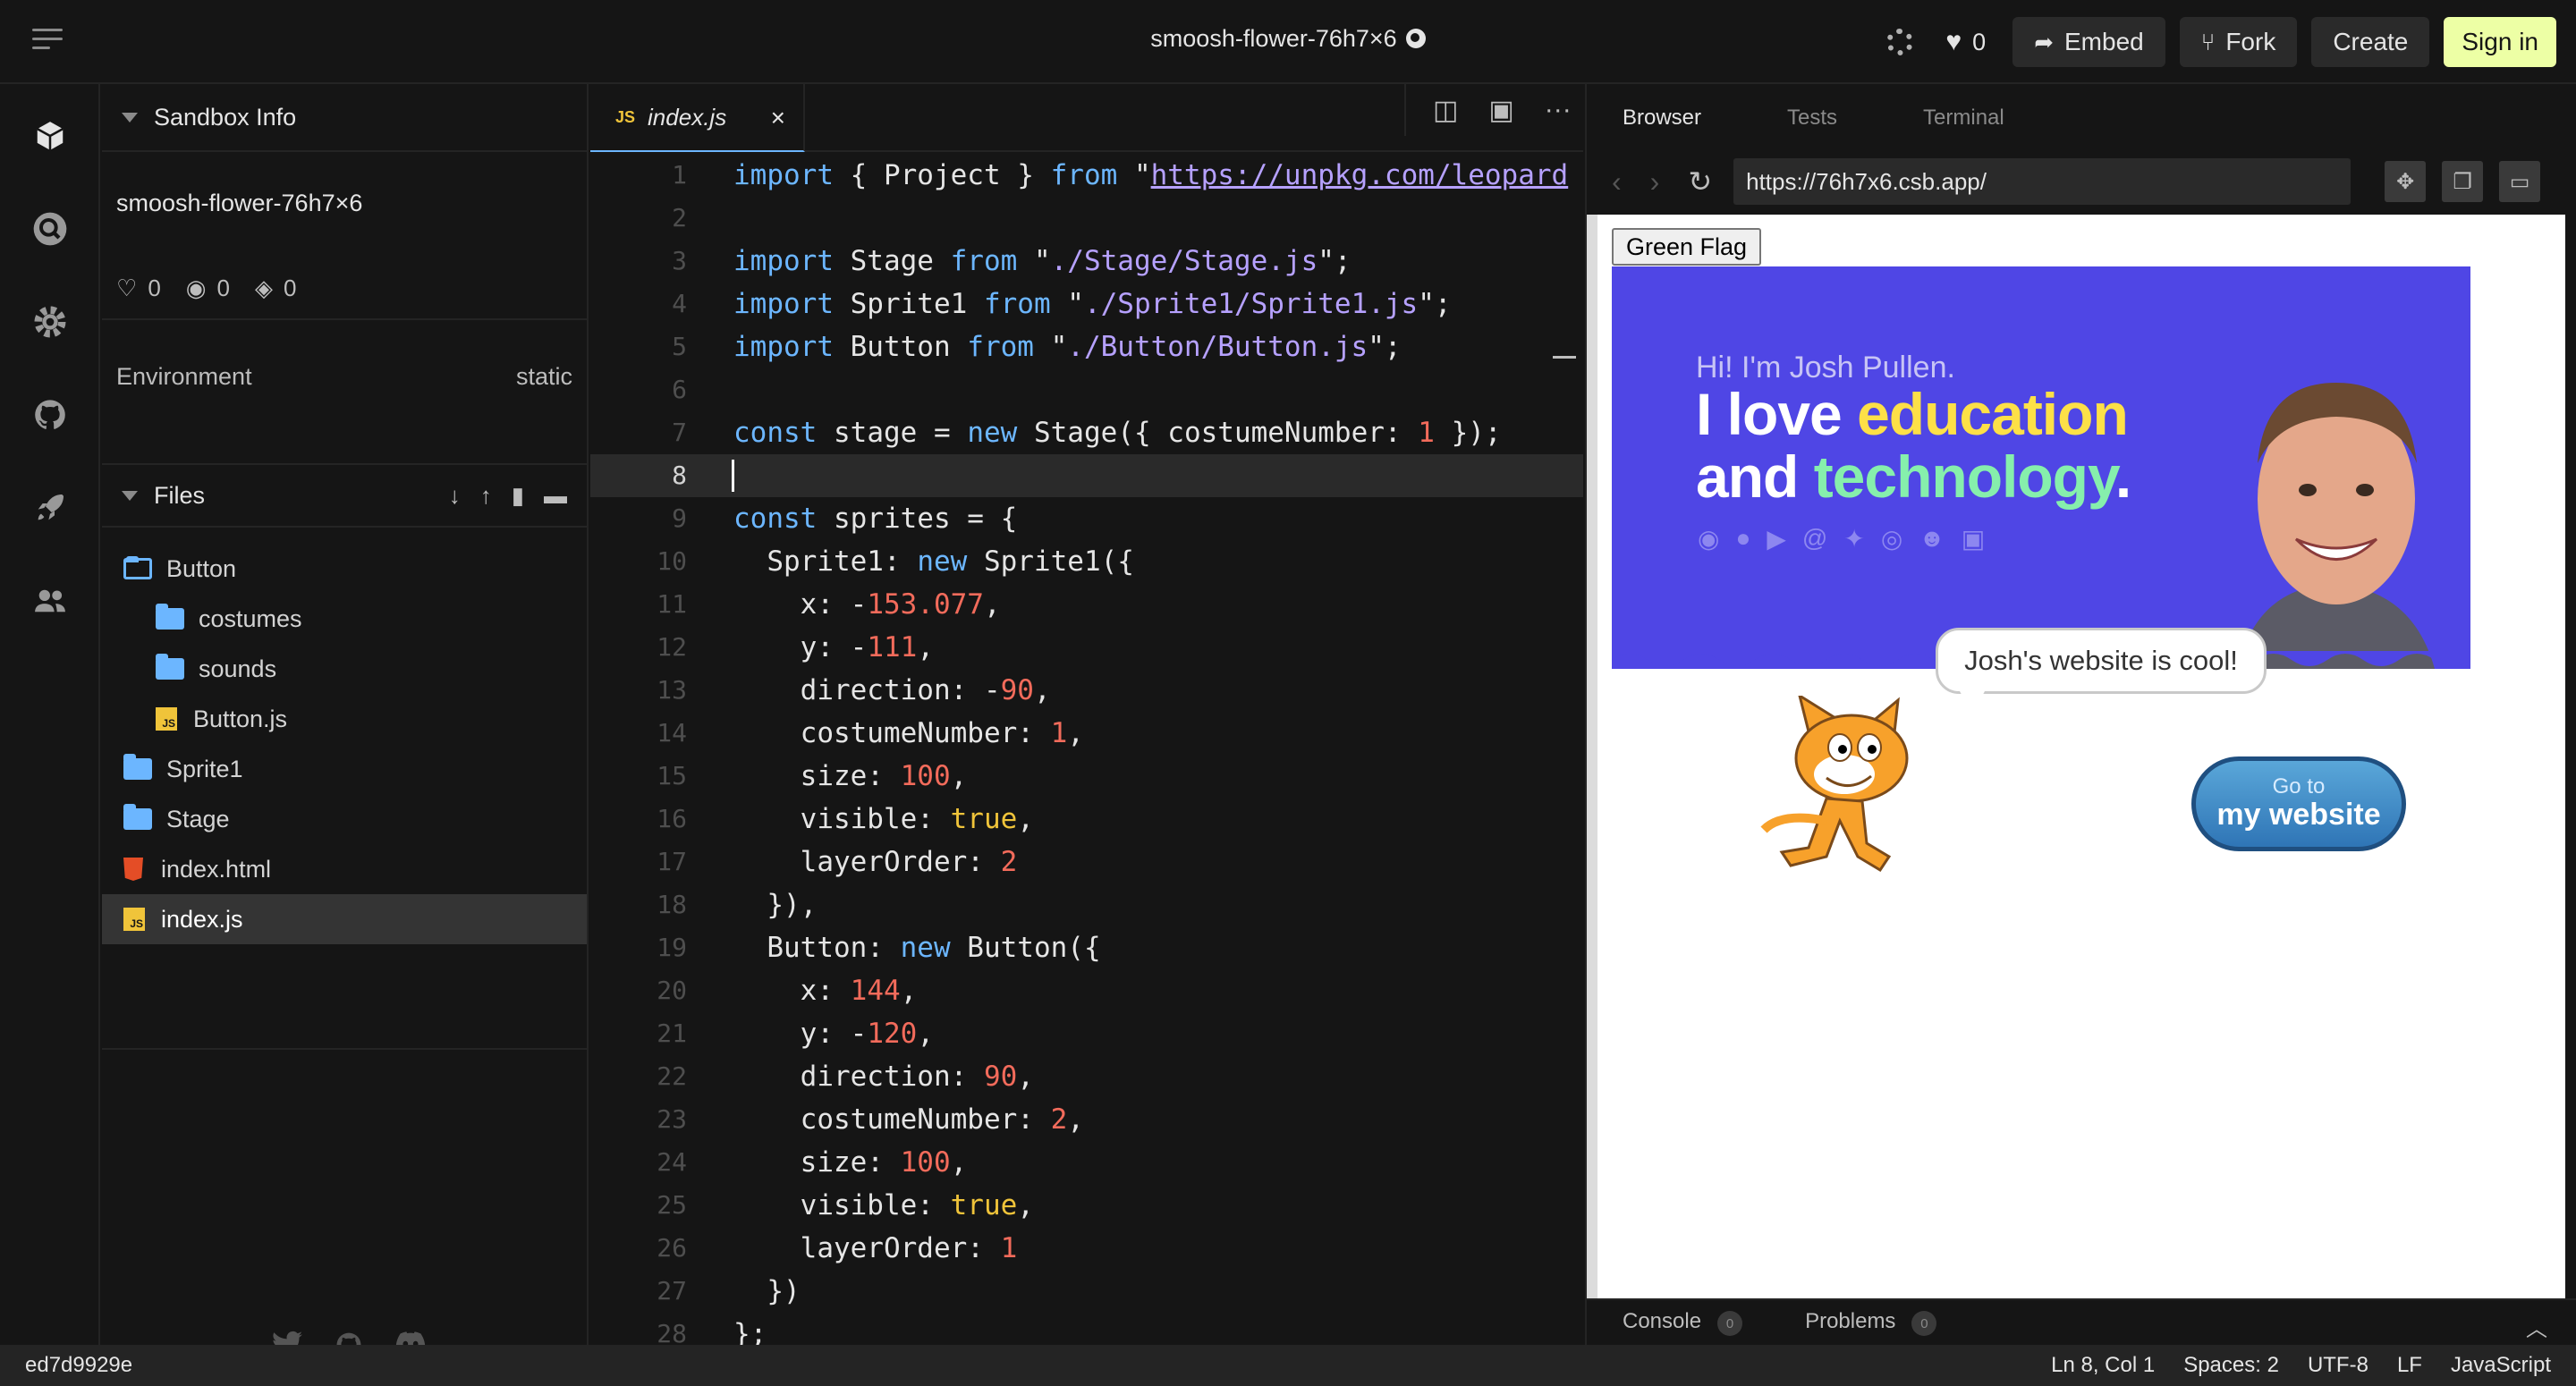 The image size is (2576, 1386). Describe the element at coordinates (344, 769) in the screenshot. I see `file-tree-item: Sprite1` at that location.